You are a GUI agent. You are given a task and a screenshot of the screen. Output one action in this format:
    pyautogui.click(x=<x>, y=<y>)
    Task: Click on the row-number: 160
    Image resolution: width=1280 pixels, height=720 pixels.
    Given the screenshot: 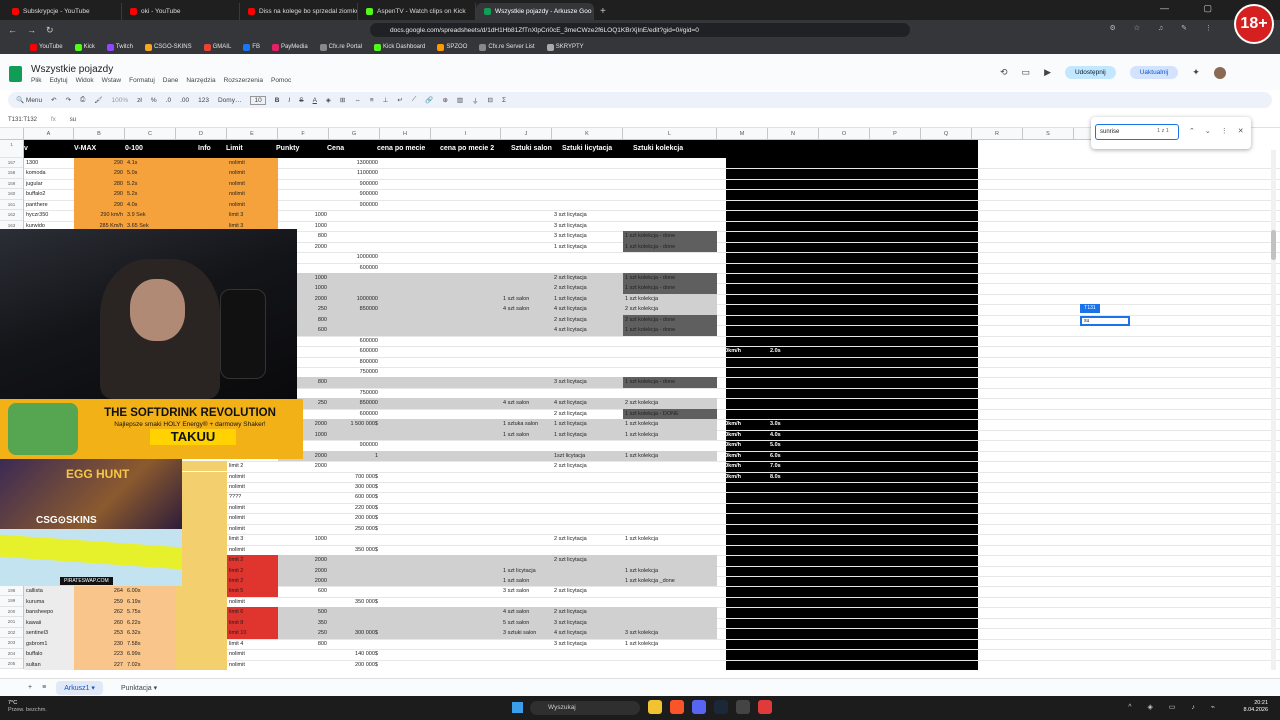 What is the action you would take?
    pyautogui.click(x=11, y=194)
    